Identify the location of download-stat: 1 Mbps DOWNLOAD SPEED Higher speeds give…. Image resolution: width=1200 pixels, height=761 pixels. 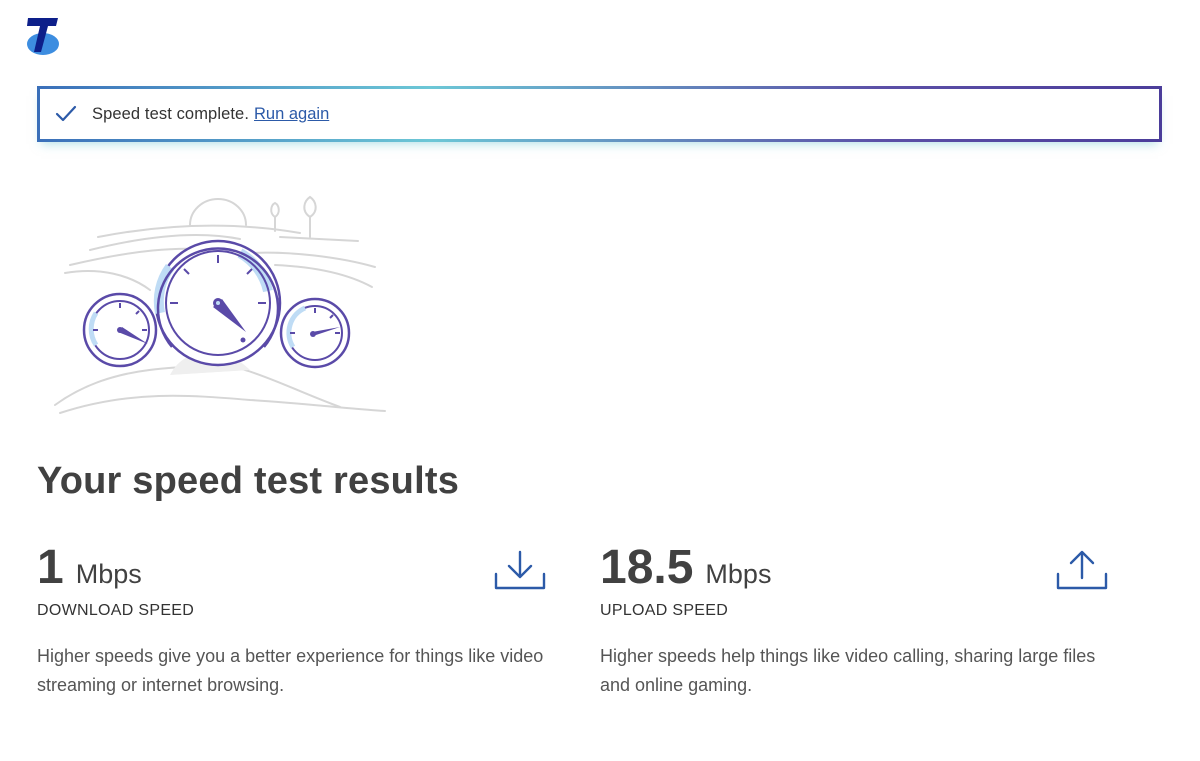
(297, 620).